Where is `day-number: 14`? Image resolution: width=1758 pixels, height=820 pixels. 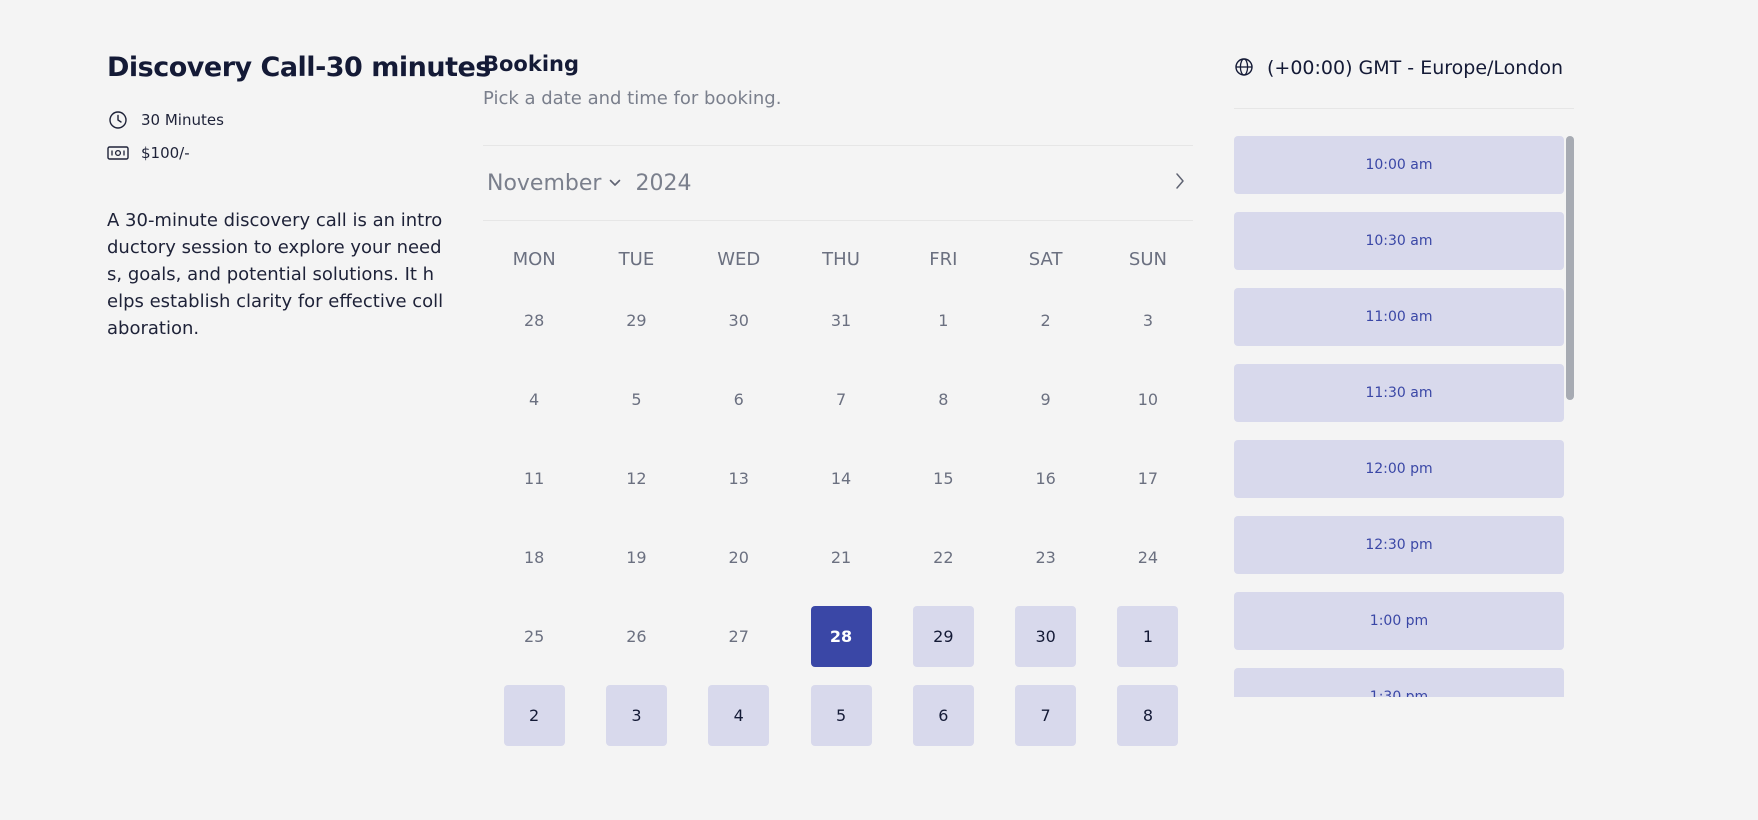
day-number: 14 is located at coordinates (841, 478).